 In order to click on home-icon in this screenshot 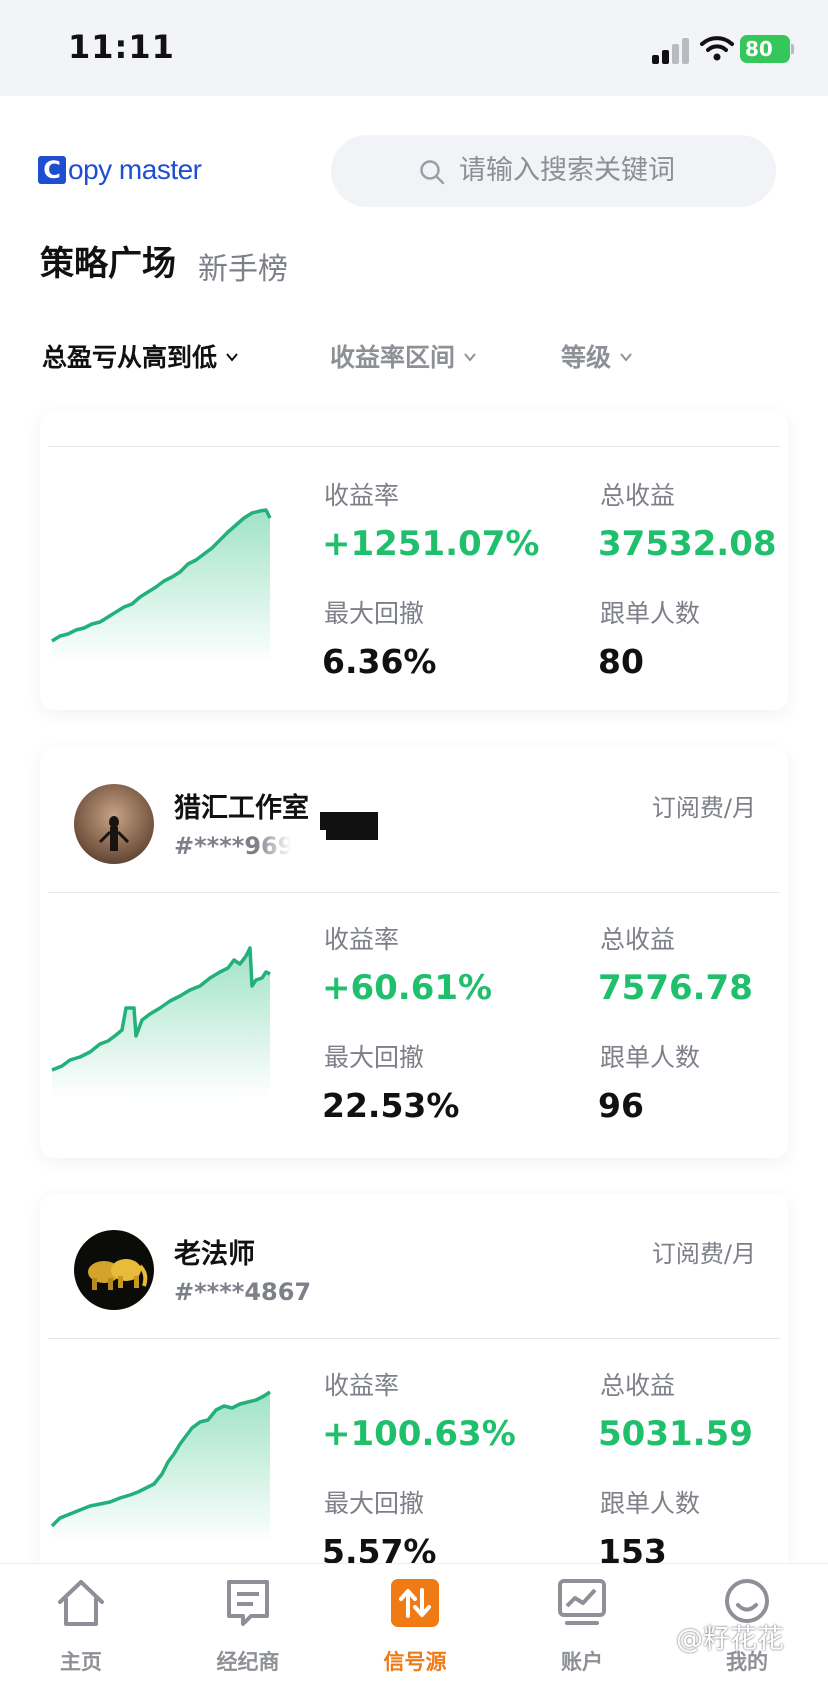, I will do `click(81, 1603)`.